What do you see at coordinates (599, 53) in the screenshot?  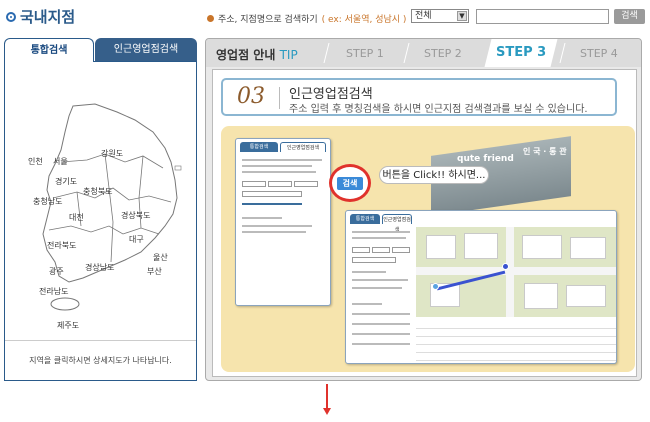 I see `step-4-tab: STEP 4` at bounding box center [599, 53].